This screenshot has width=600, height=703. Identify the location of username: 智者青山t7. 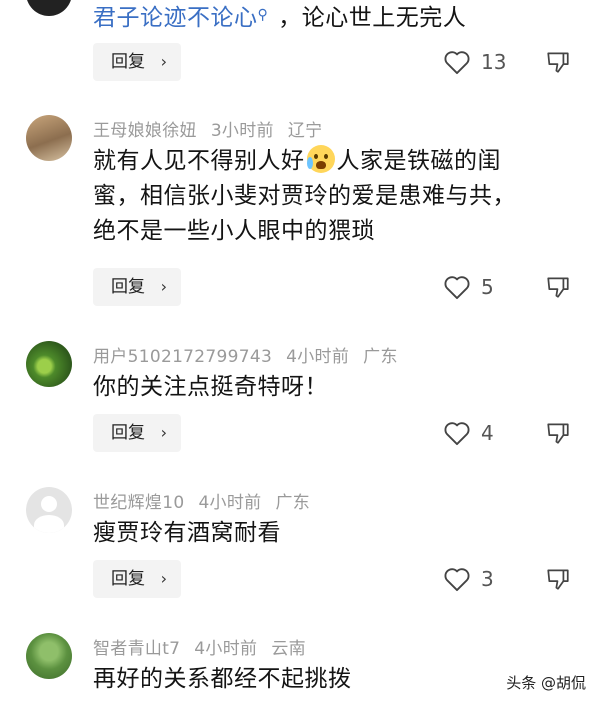
(136, 649).